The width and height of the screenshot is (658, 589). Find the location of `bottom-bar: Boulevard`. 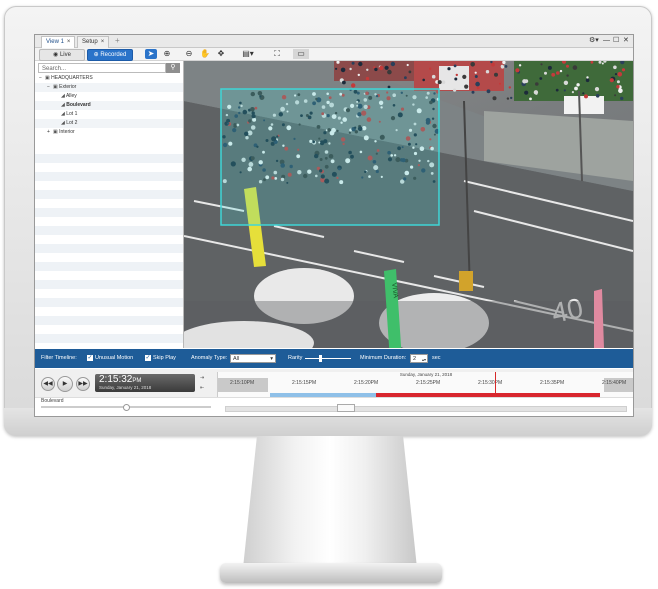

bottom-bar: Boulevard is located at coordinates (334, 406).